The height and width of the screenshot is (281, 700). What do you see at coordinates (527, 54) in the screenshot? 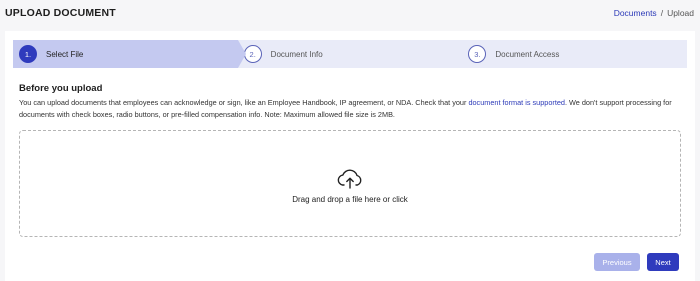
I see `step-label-document-access: Document Access` at bounding box center [527, 54].